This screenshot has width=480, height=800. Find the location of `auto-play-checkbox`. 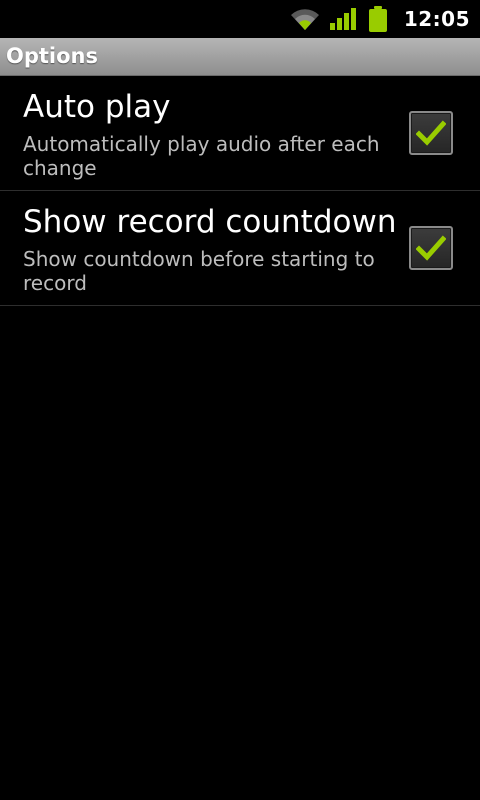

auto-play-checkbox is located at coordinates (431, 133).